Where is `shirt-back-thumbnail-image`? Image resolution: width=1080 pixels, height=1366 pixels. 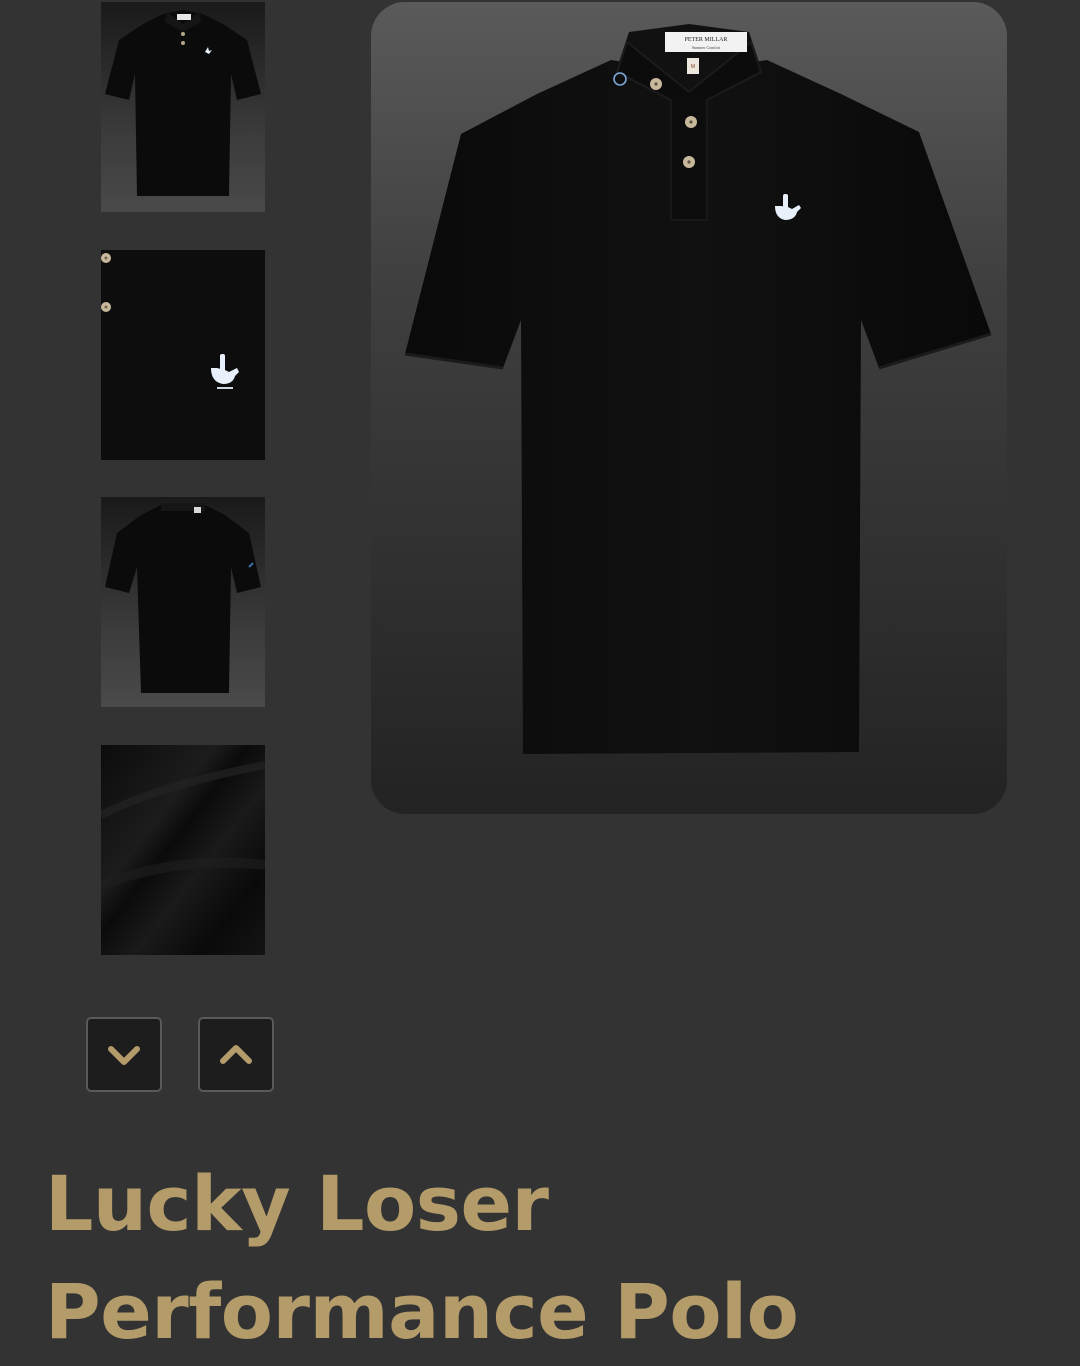 shirt-back-thumbnail-image is located at coordinates (183, 602).